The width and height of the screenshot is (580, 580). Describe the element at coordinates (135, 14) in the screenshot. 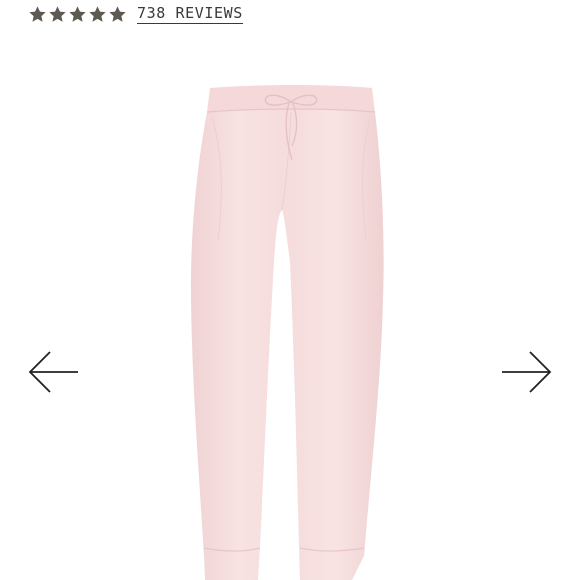

I see `rating-summary: 738 REVIEWS` at that location.